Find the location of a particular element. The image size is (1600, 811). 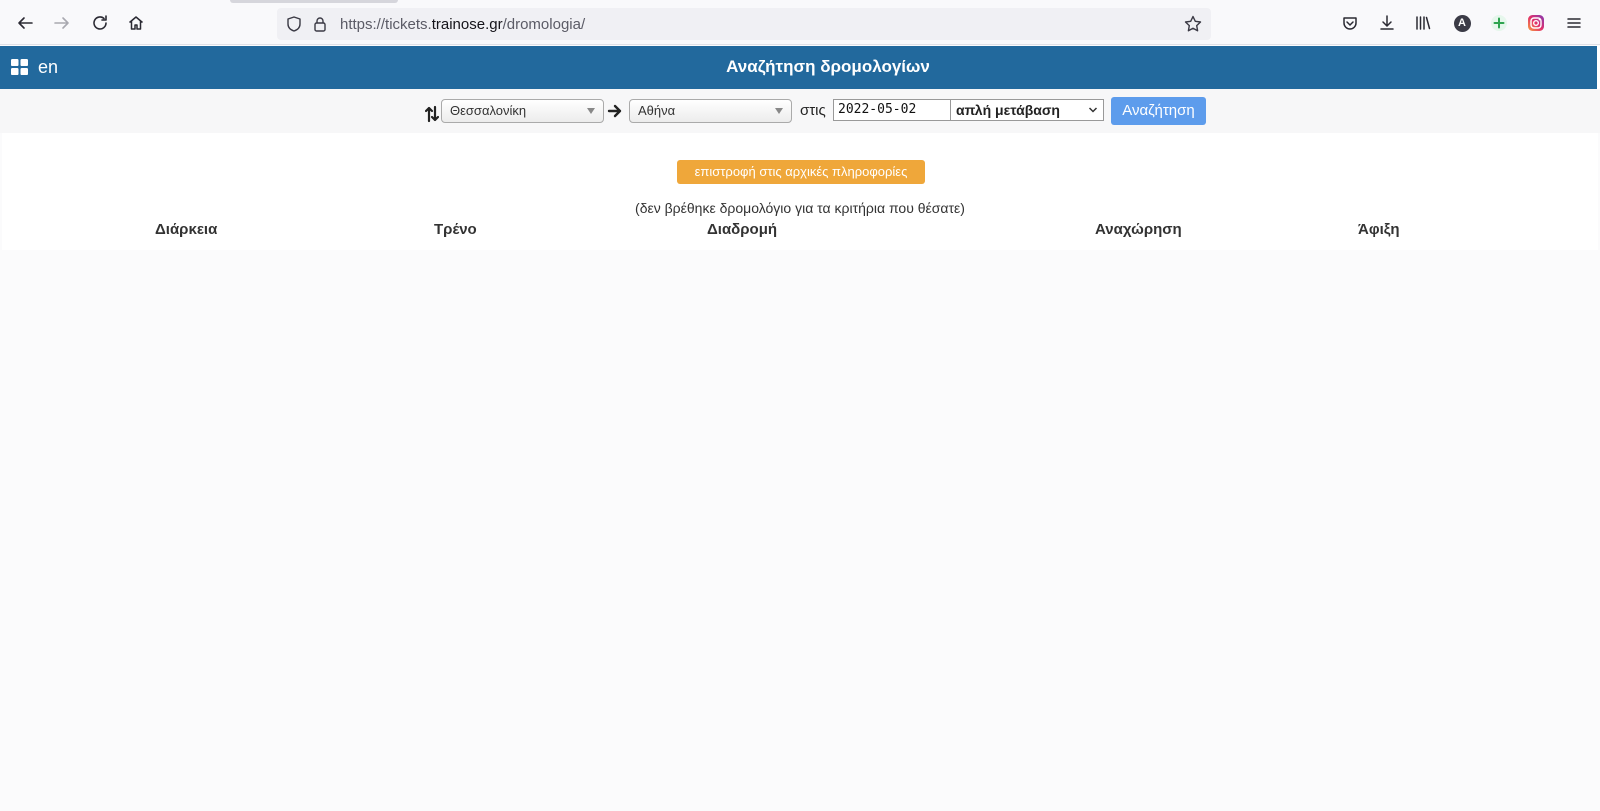

address-bar: https://tickets.trainose.gr/dromologia/ is located at coordinates (744, 24).